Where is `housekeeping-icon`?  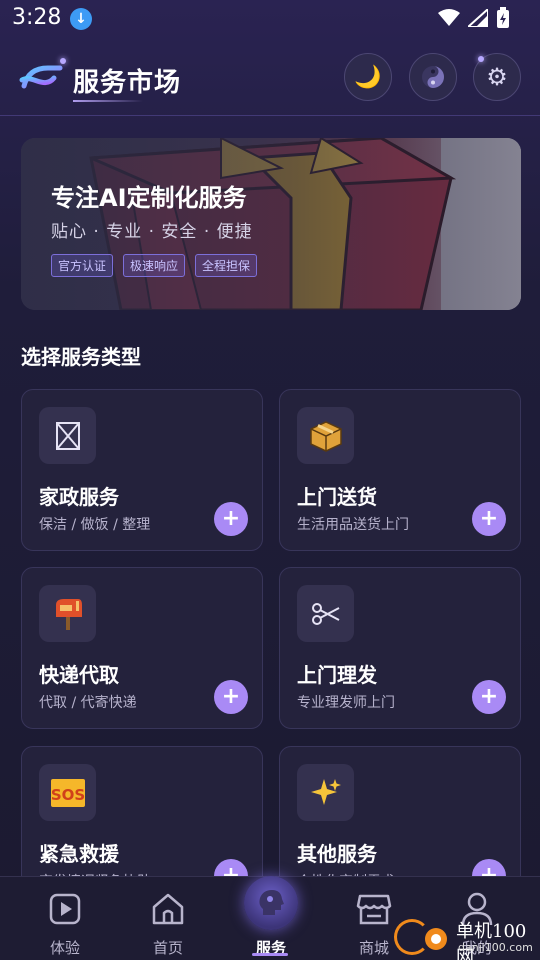 housekeeping-icon is located at coordinates (67, 435).